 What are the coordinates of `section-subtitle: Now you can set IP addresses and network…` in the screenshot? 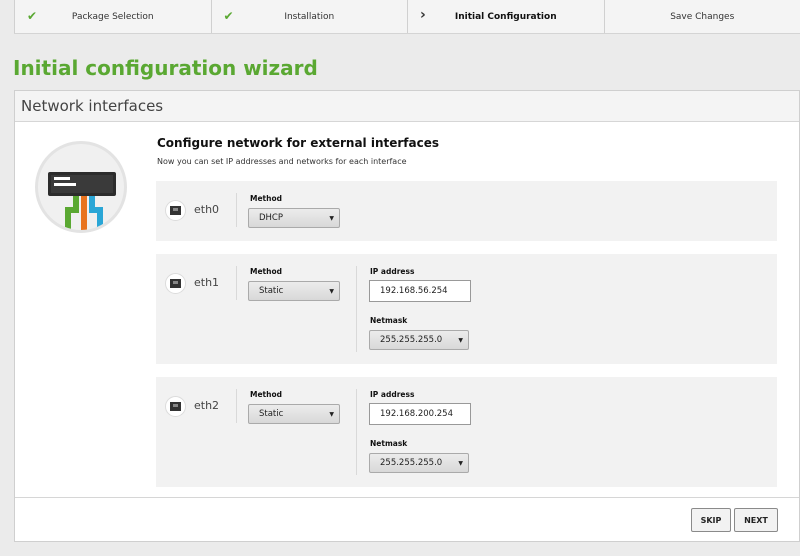 It's located at (282, 161).